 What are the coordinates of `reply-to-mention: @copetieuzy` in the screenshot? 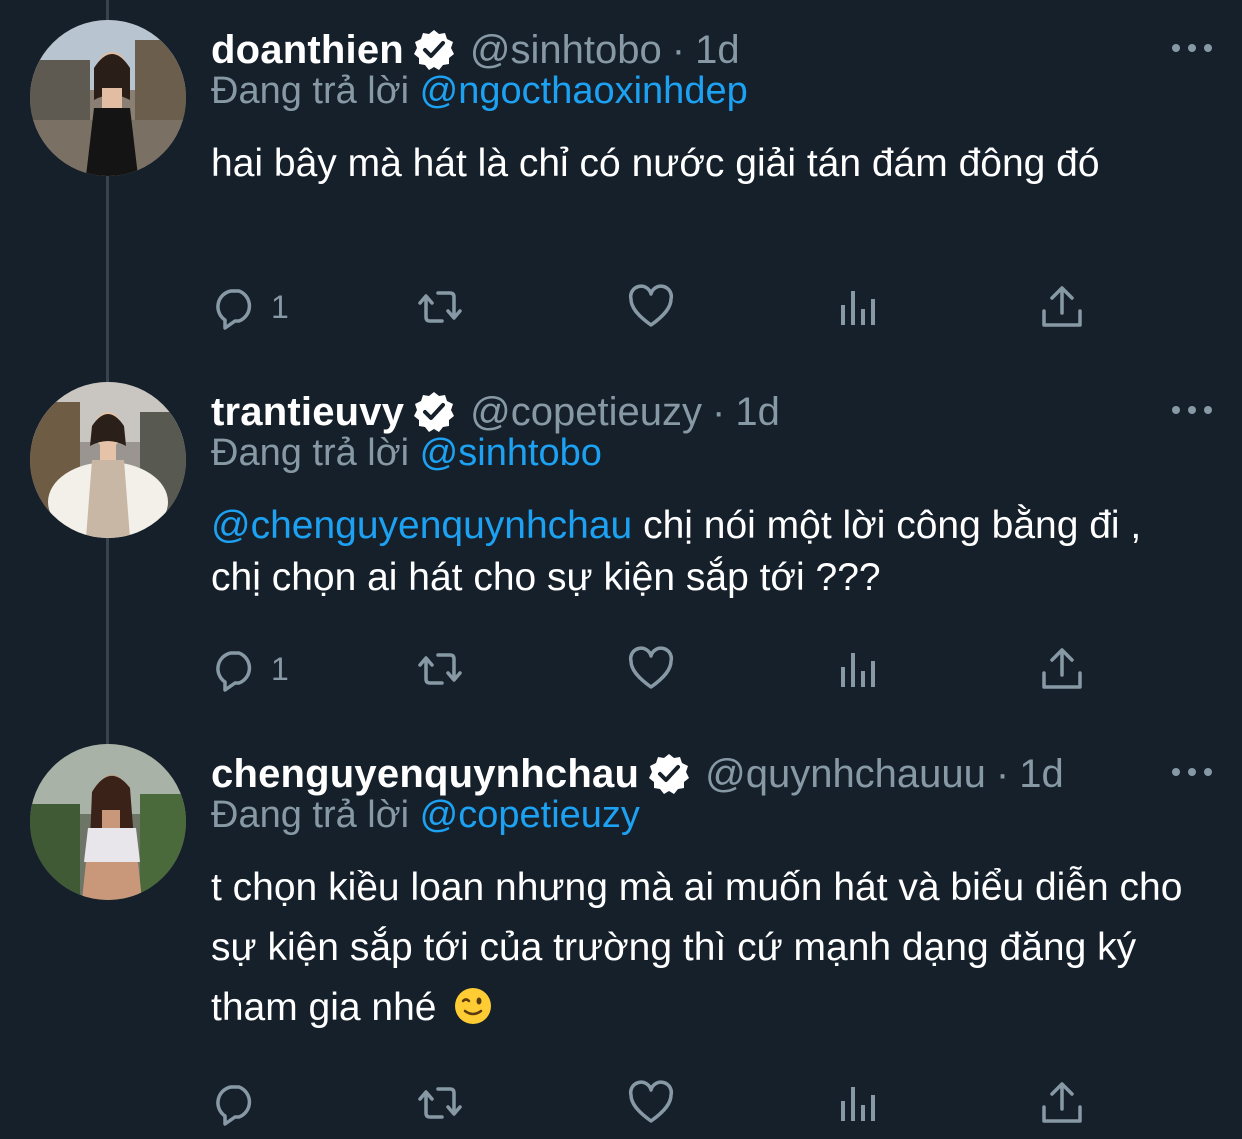 It's located at (530, 815).